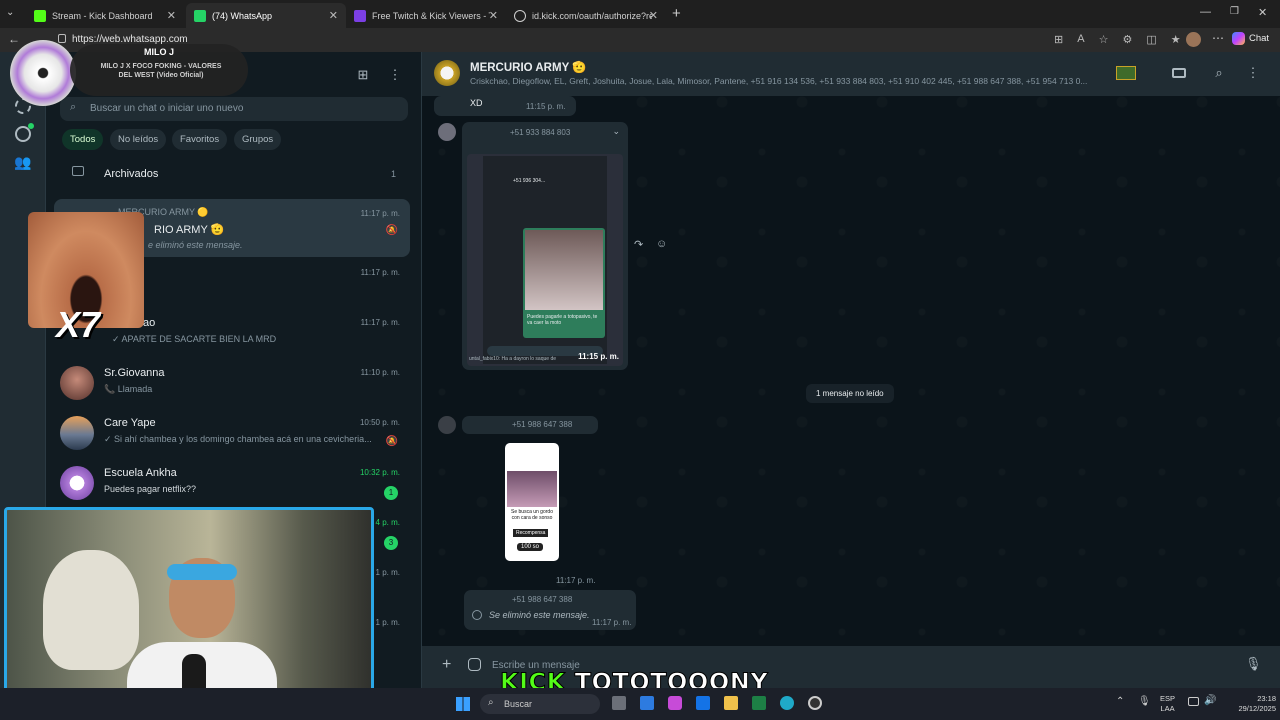 This screenshot has width=1280, height=720. What do you see at coordinates (1167, 708) in the screenshot?
I see `lang-sub: LAA` at bounding box center [1167, 708].